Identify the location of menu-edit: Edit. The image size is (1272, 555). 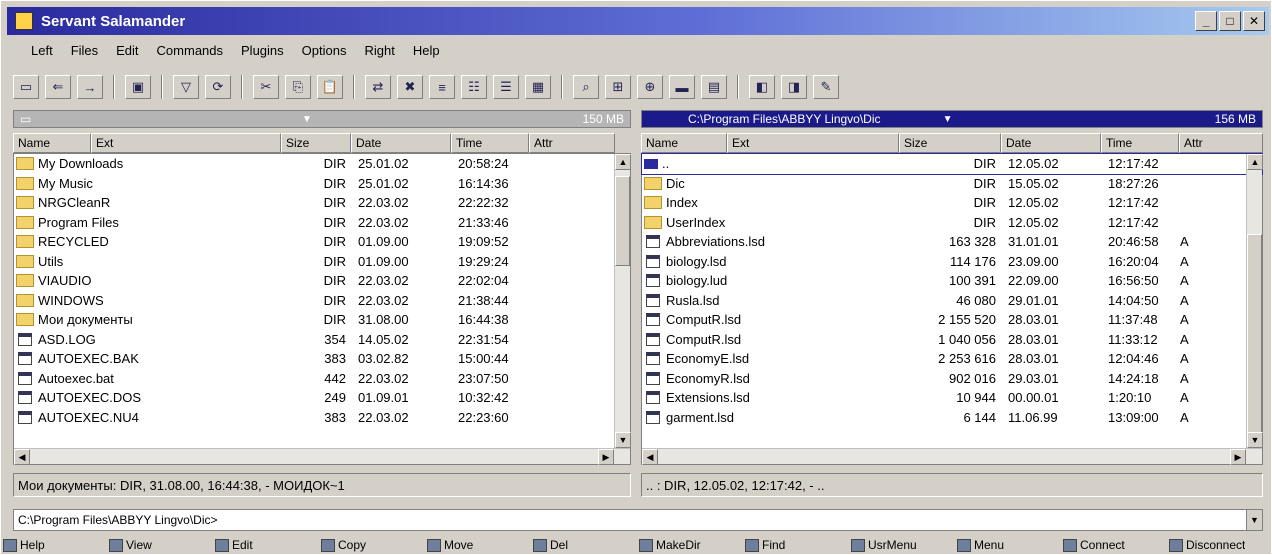
(127, 53).